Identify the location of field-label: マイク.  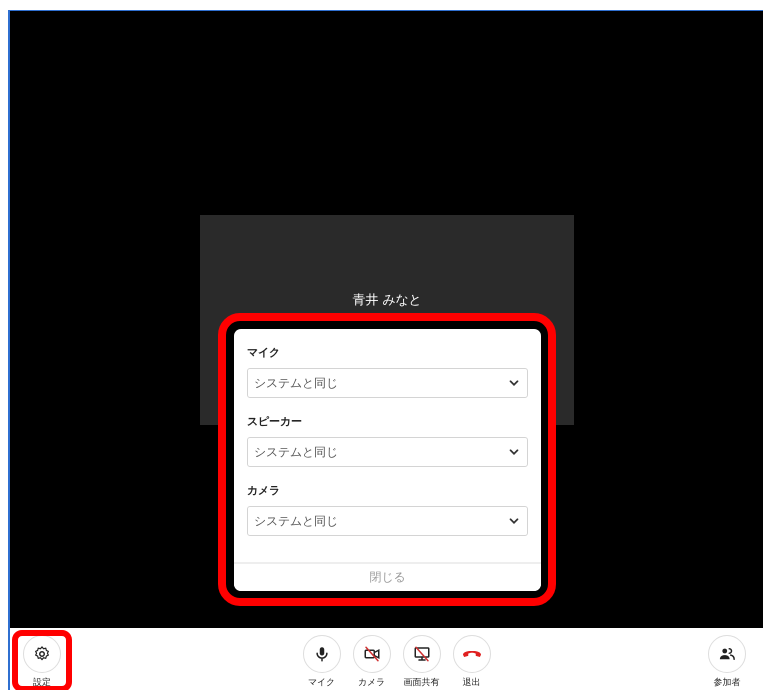
(264, 352).